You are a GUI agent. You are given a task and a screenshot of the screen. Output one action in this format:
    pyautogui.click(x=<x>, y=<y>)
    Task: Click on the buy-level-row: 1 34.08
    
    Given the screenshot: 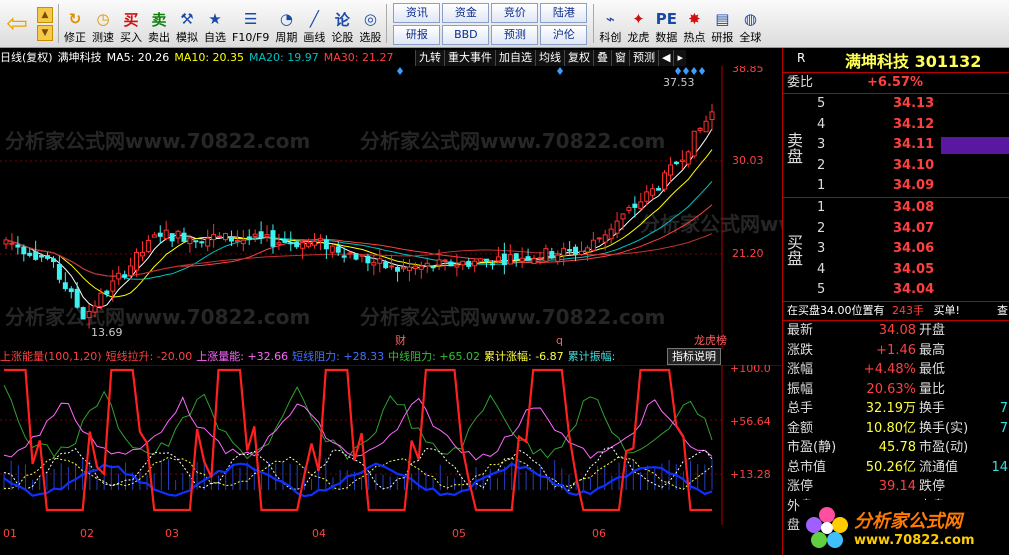 What is the action you would take?
    pyautogui.click(x=906, y=208)
    